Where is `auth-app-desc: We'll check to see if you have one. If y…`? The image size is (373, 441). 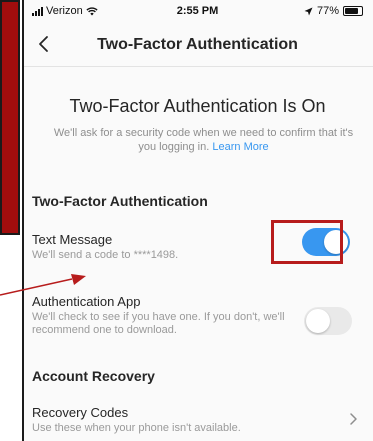
auth-app-desc: We'll check to see if you have one. If y… is located at coordinates (158, 323).